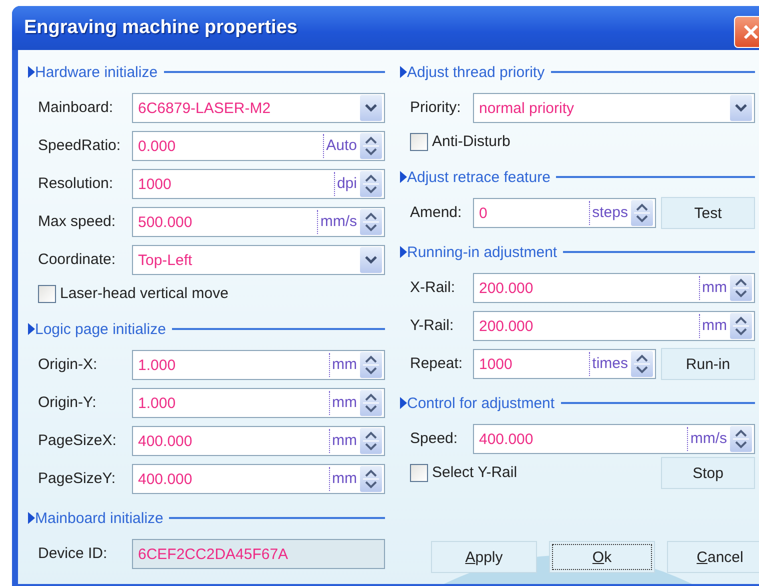 The width and height of the screenshot is (759, 586). What do you see at coordinates (80, 146) in the screenshot?
I see `field-label: SpeedRatio:` at bounding box center [80, 146].